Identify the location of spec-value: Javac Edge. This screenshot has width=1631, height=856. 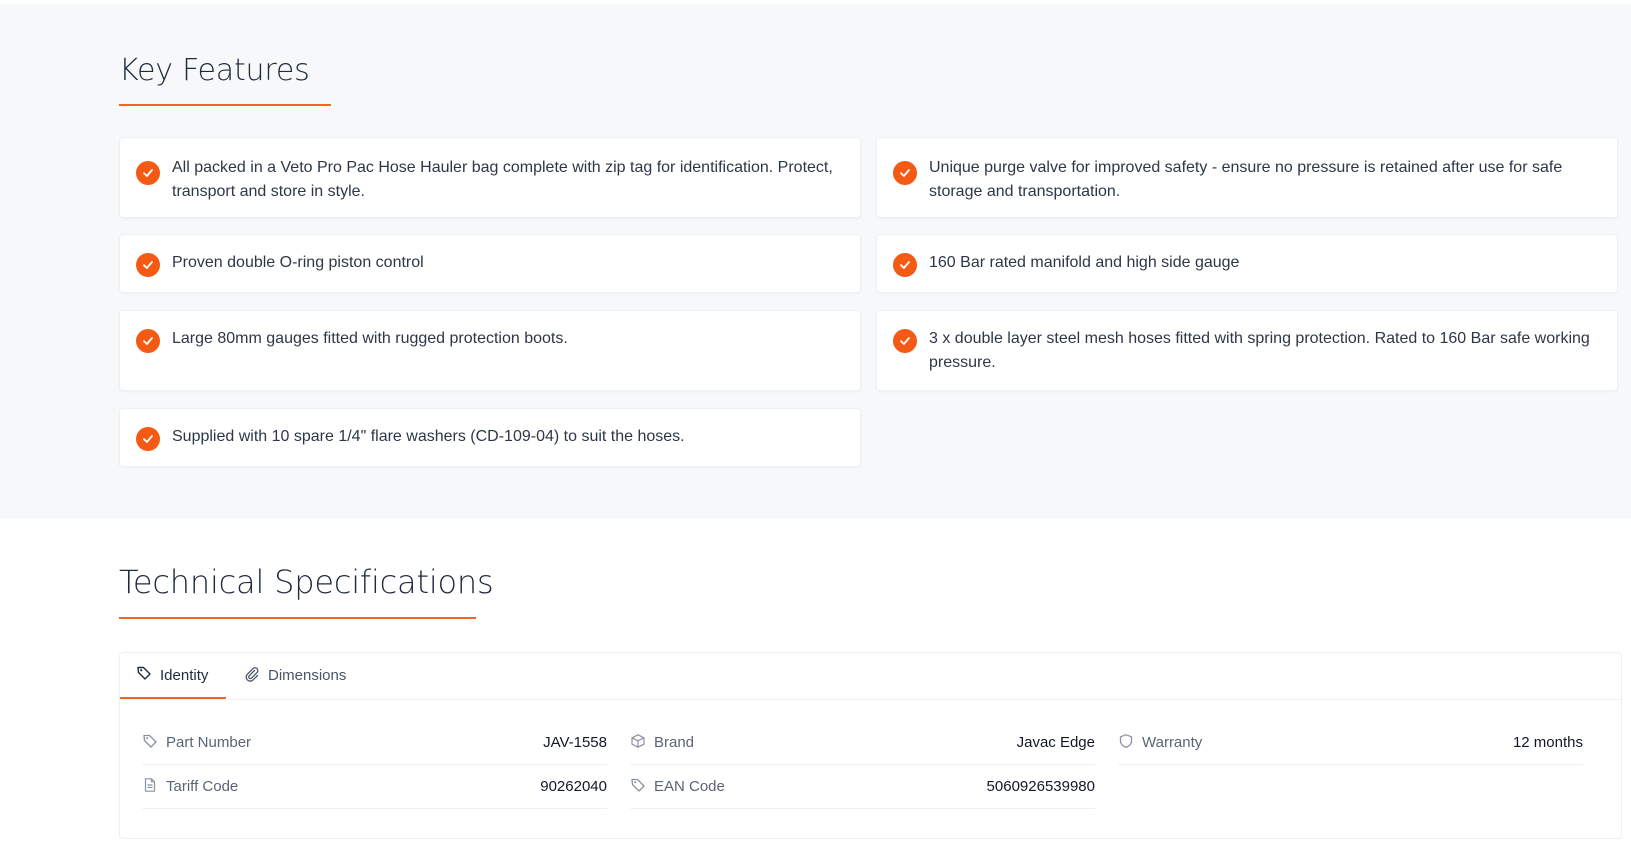
(1055, 742).